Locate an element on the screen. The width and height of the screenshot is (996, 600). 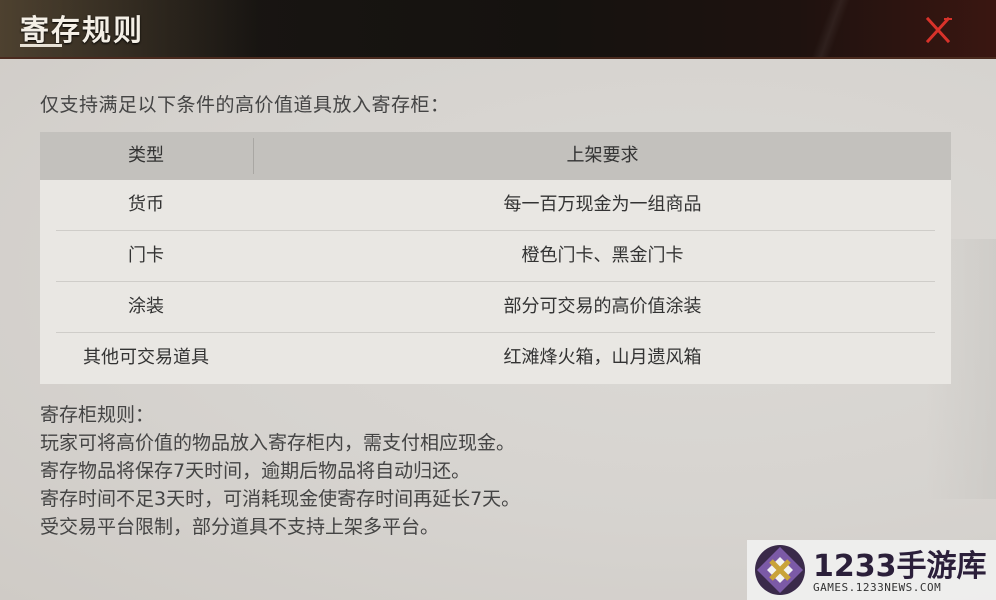
table-row: 门卡 橙色门卡、黑金门卡 is located at coordinates (495, 256).